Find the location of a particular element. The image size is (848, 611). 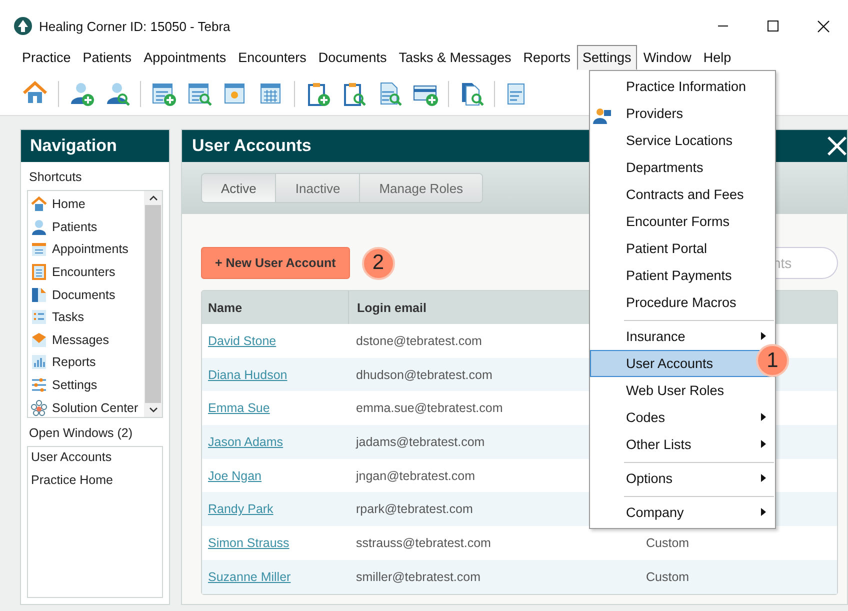

menu-item: Documents is located at coordinates (352, 57).